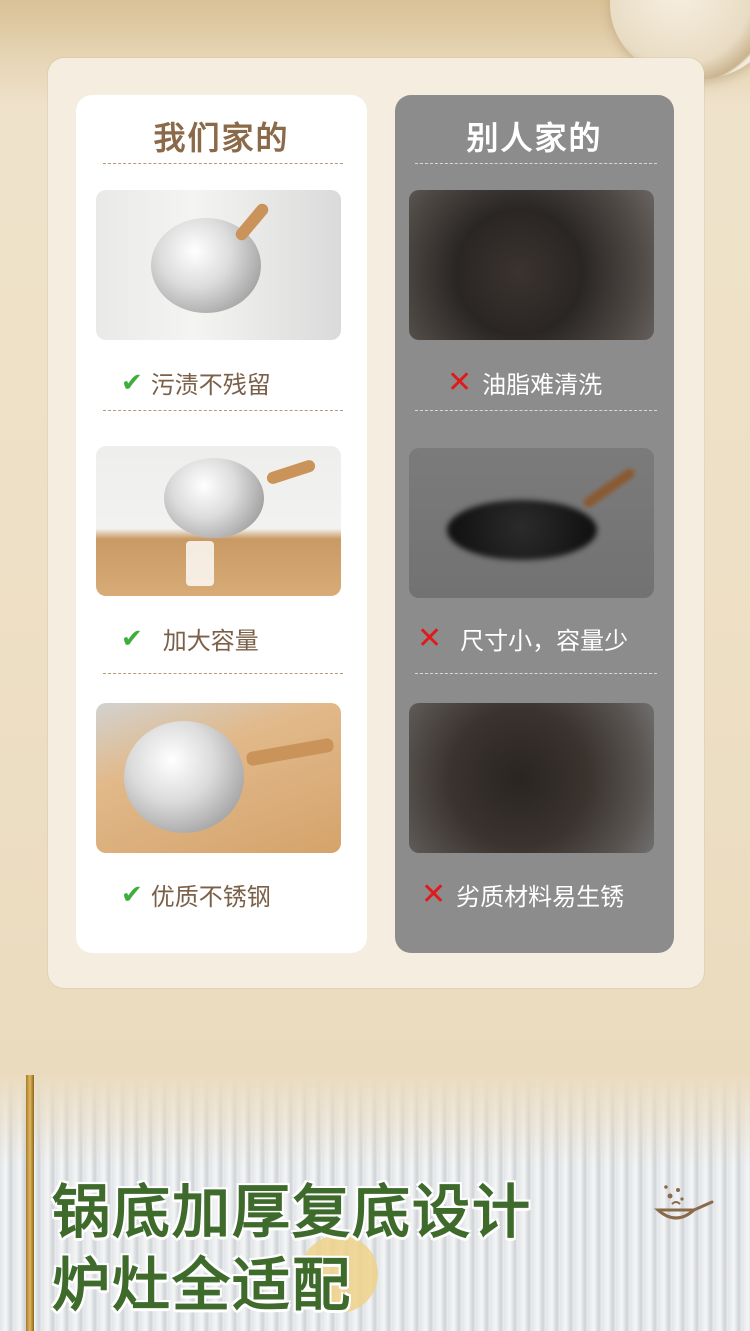 This screenshot has width=750, height=1331. I want to click on other-feature-item: ✕ 油脂难清洗, so click(525, 382).